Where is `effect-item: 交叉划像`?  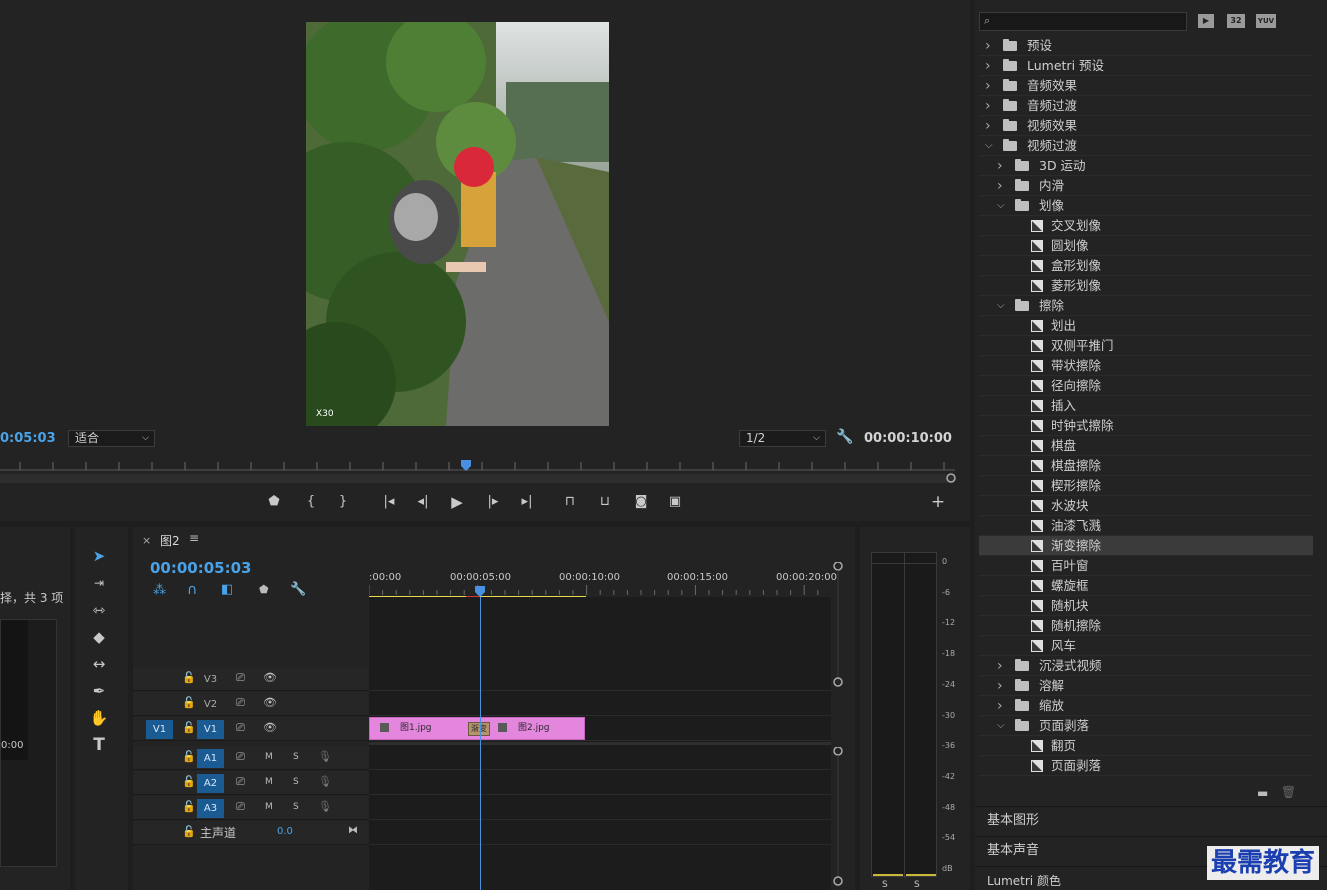
effect-item: 交叉划像 is located at coordinates (1146, 226).